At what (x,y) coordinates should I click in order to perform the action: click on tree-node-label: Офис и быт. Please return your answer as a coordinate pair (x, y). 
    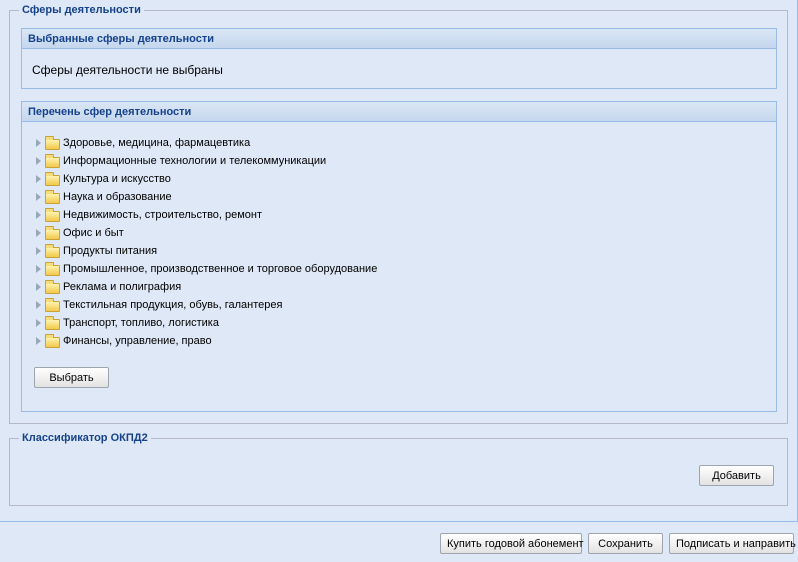
    Looking at the image, I should click on (93, 233).